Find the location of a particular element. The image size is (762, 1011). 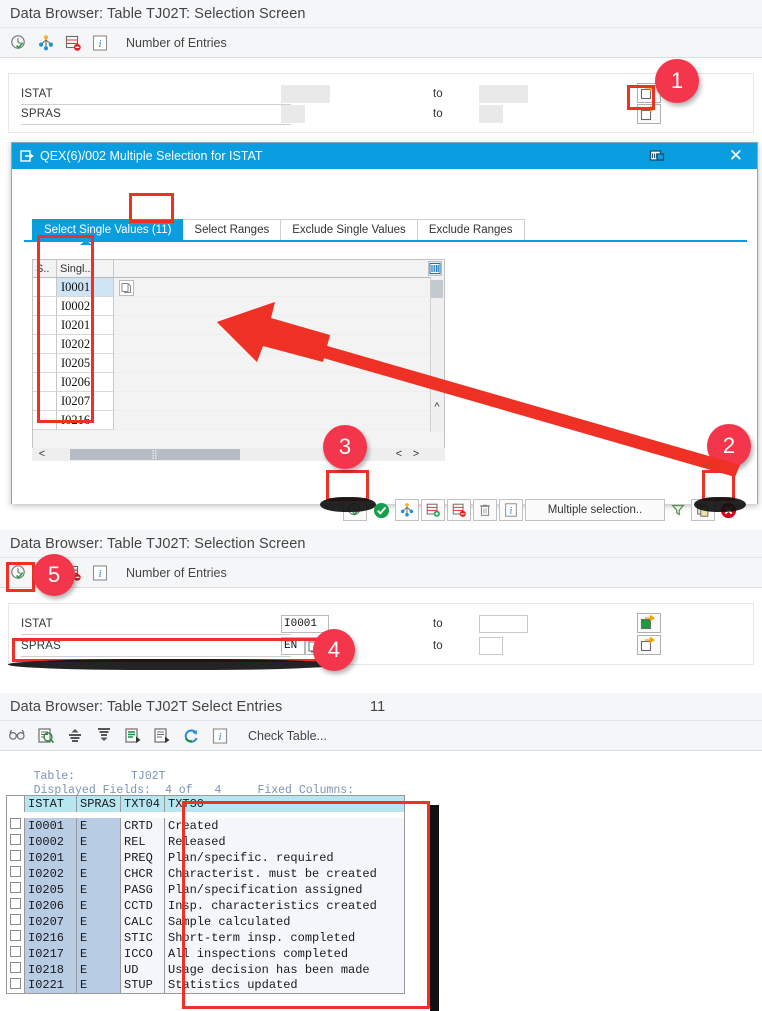

info-button: i is located at coordinates (511, 510).